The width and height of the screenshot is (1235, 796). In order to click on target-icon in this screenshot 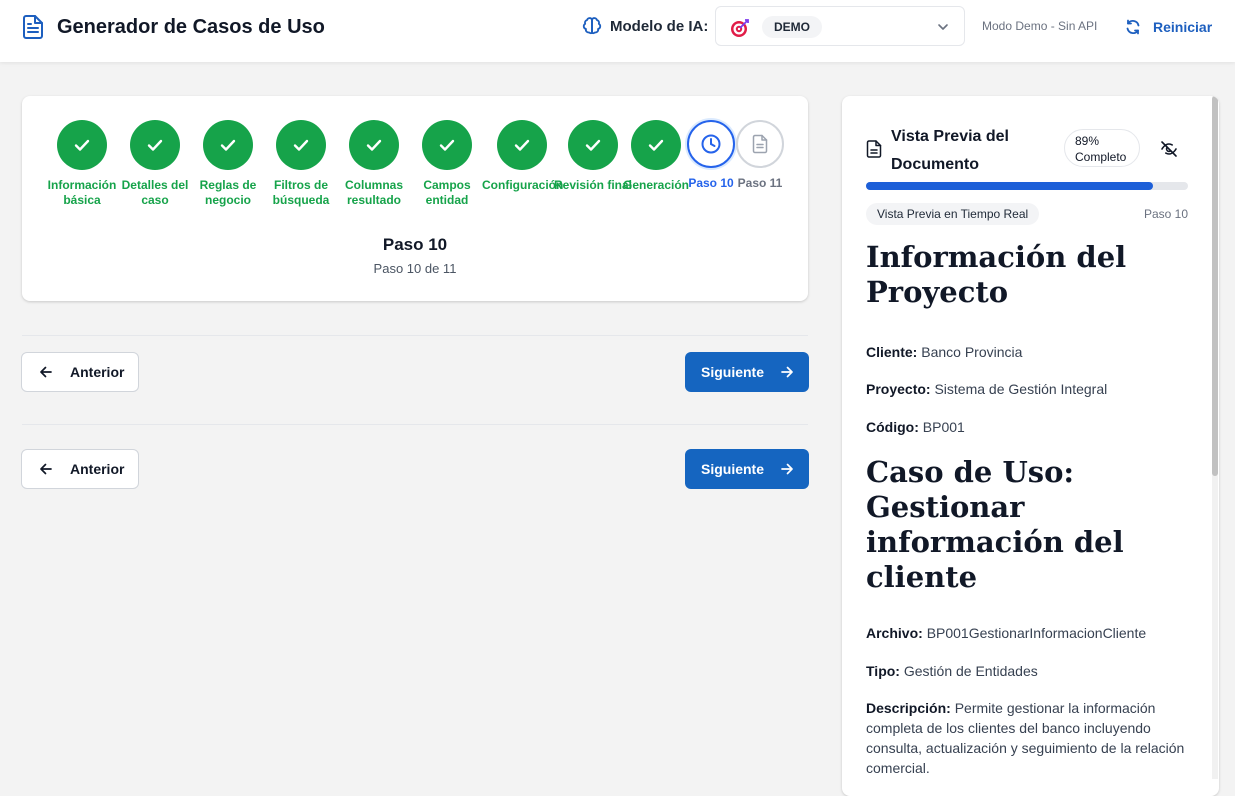, I will do `click(740, 28)`.